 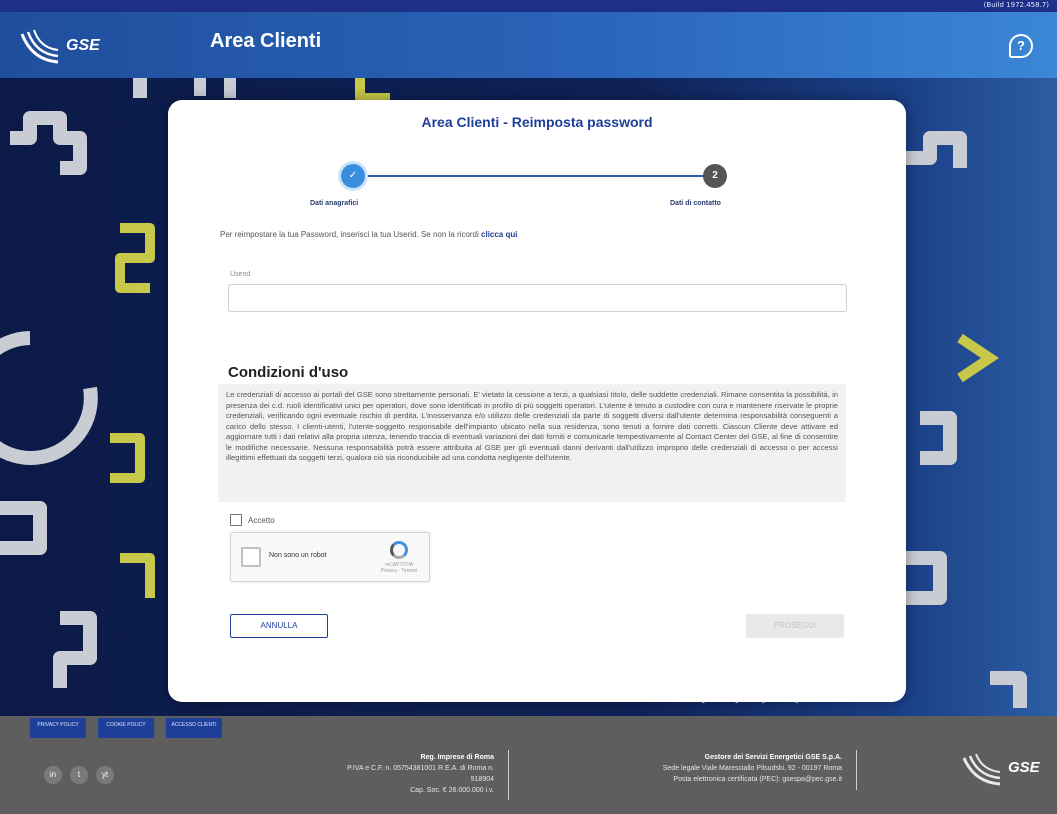 I want to click on step-1-checkmark-icon: ✓, so click(x=353, y=176).